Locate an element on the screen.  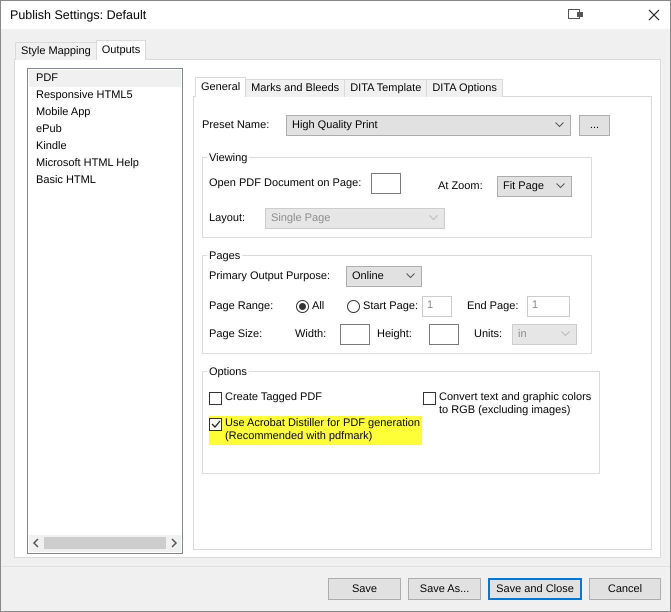
preset-label: Preset Name: is located at coordinates (236, 125).